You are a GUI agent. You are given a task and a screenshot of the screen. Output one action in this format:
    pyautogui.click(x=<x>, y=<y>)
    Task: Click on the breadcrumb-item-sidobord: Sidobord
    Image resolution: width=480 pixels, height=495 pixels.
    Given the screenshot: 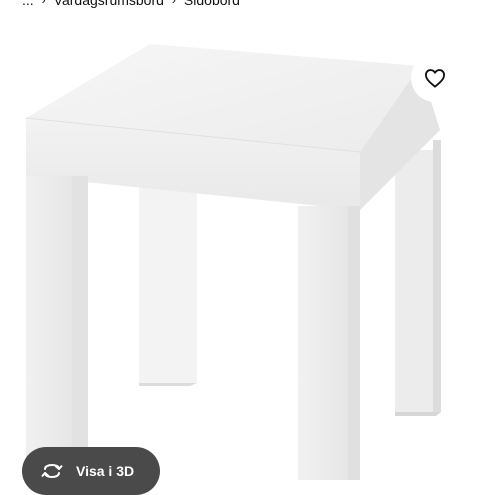 What is the action you would take?
    pyautogui.click(x=212, y=4)
    